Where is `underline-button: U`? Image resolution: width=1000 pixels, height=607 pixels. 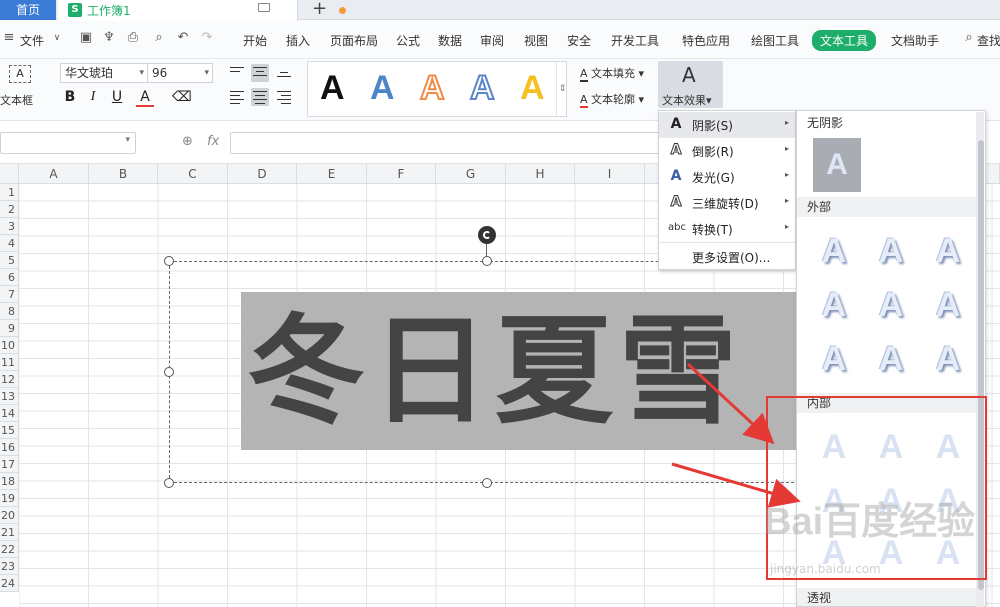
underline-button: U is located at coordinates (117, 97).